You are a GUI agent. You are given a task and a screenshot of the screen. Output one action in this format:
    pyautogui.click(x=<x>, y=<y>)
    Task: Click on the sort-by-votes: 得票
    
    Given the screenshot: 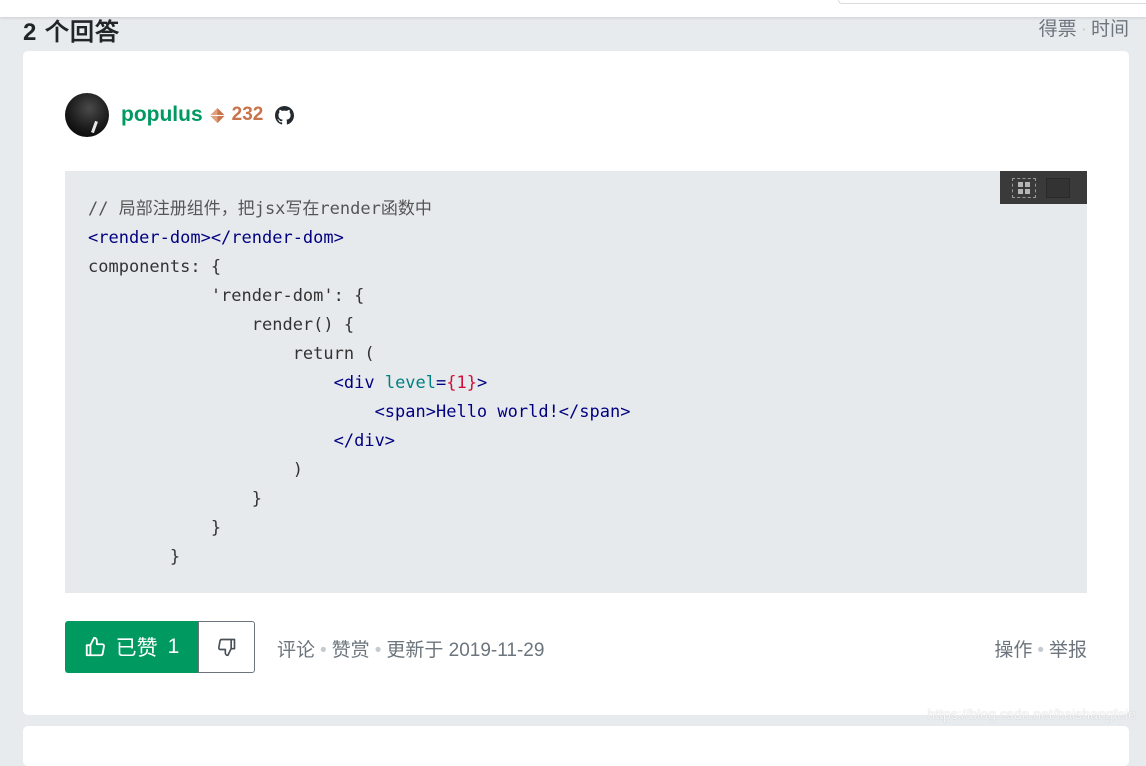 What is the action you would take?
    pyautogui.click(x=1058, y=29)
    